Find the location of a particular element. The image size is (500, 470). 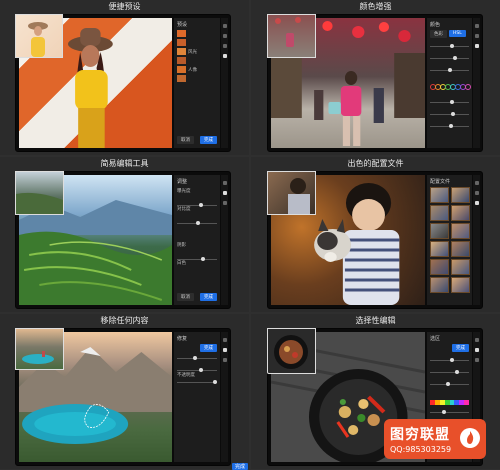

heal-panel: 修复 不透明度 完成 is located at coordinates (197, 397).